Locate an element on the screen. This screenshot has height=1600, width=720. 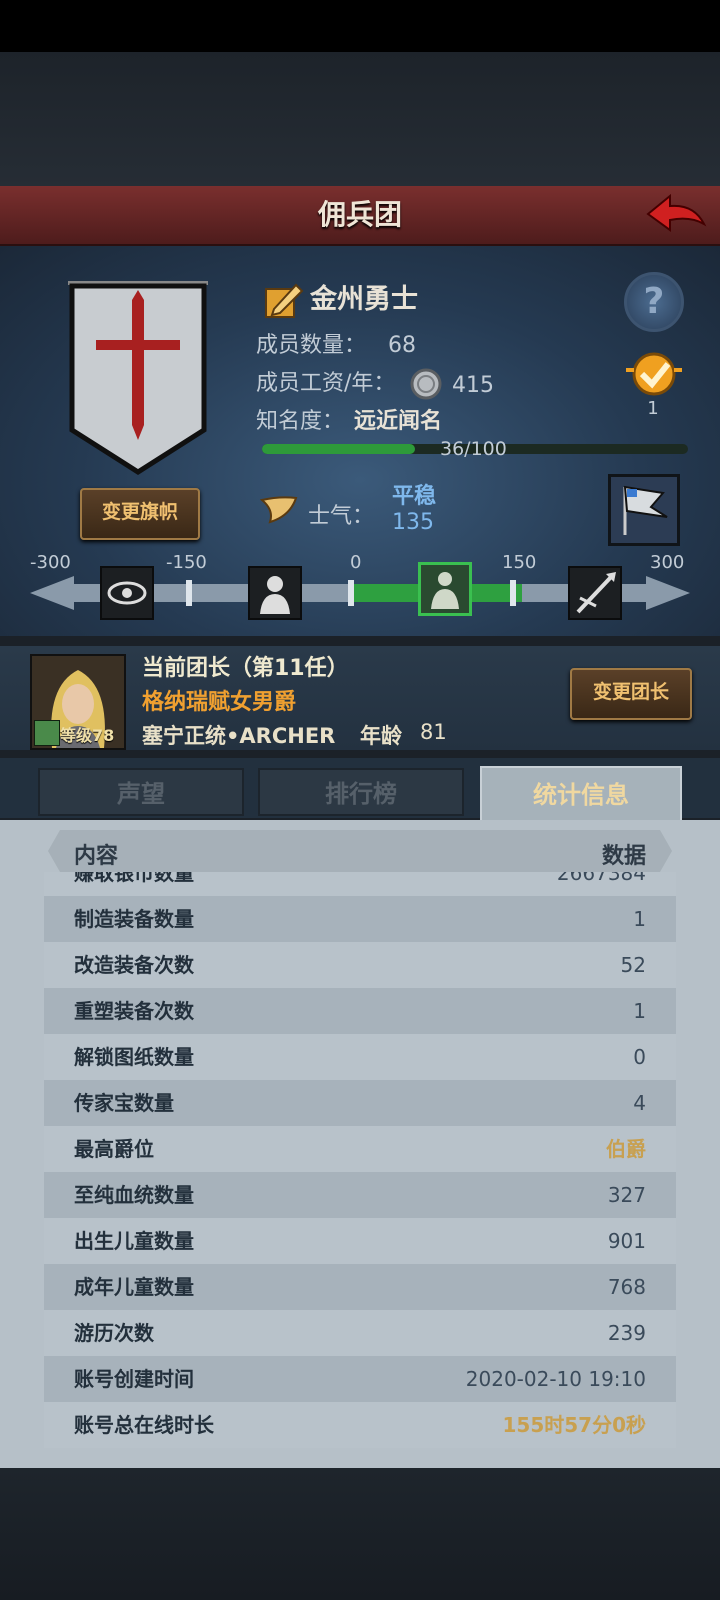
row-value: 伯爵 is located at coordinates (626, 1149).